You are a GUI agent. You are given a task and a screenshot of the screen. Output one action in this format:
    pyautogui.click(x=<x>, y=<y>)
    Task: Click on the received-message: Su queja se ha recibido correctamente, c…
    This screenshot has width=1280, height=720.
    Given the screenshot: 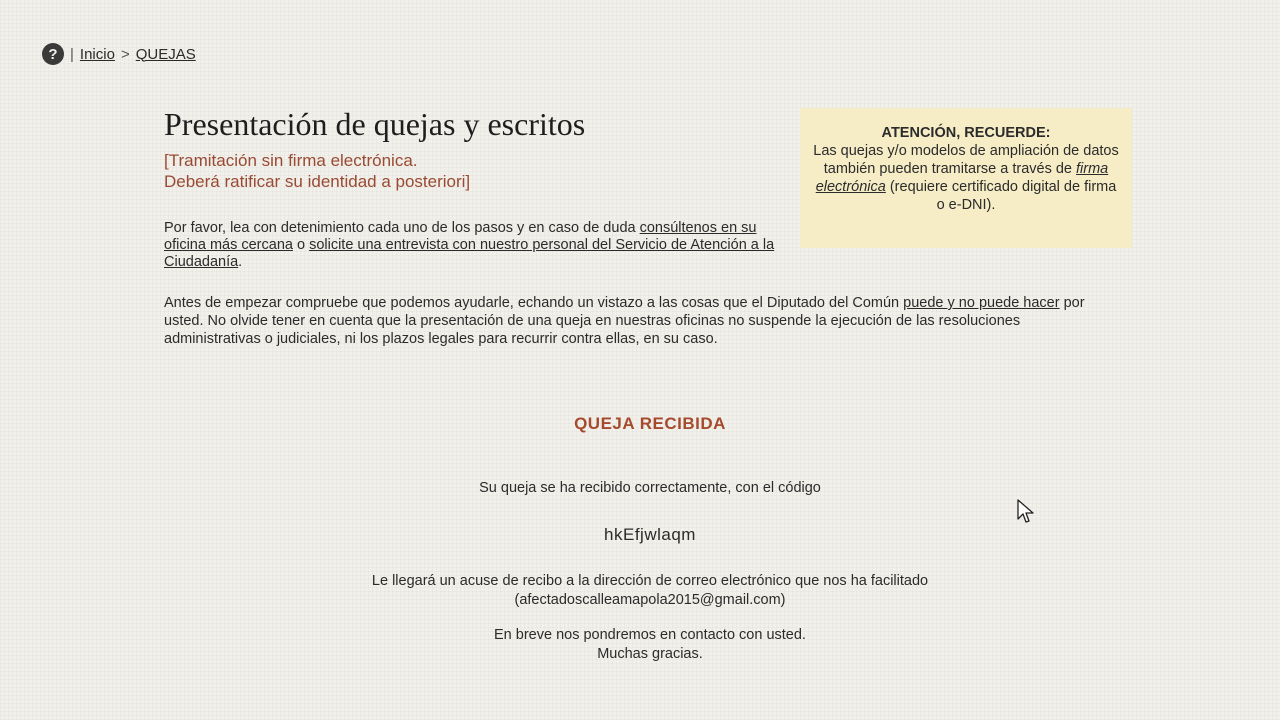 What is the action you would take?
    pyautogui.click(x=650, y=488)
    